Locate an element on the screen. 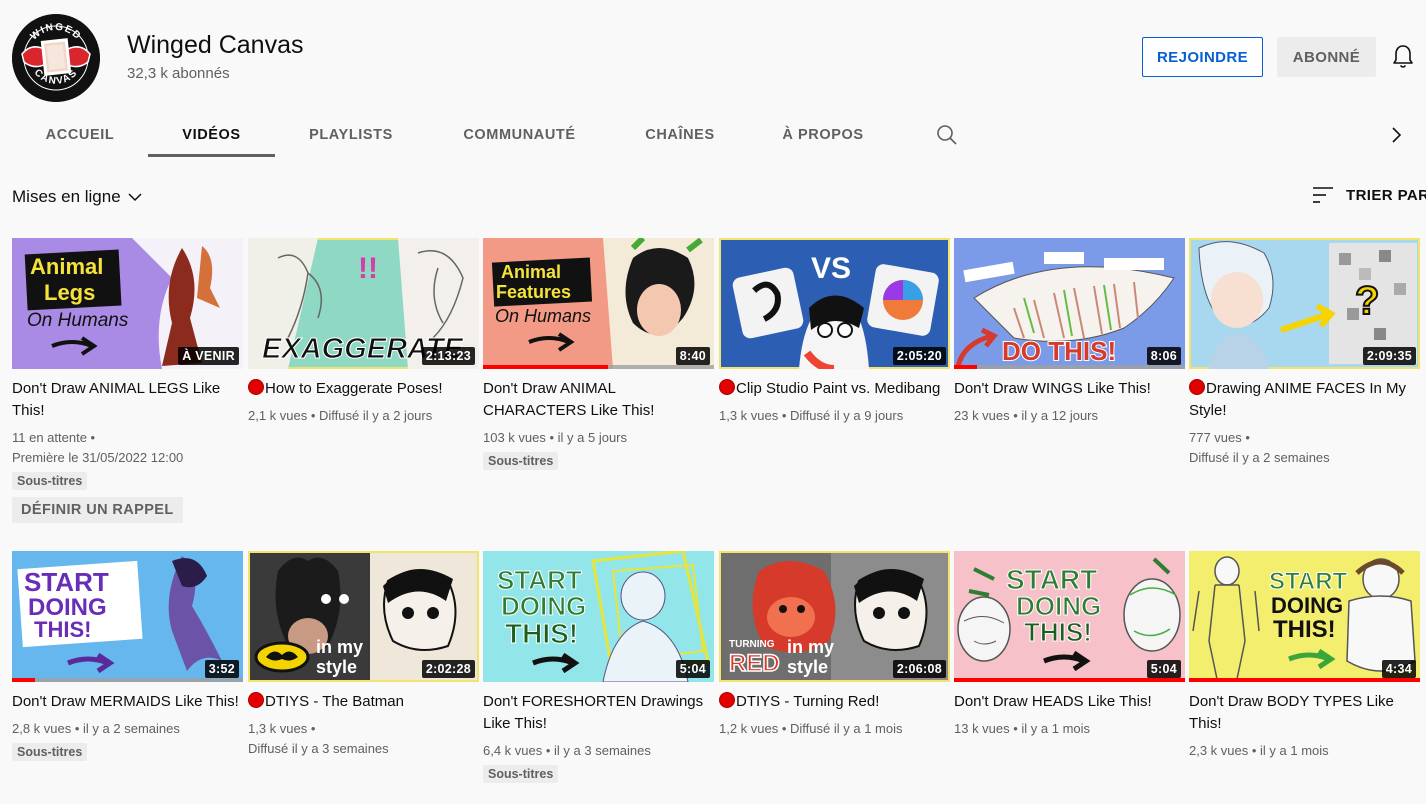 Image resolution: width=1426 pixels, height=804 pixels. set-reminder-button: DÉFINIR UN RAPPEL is located at coordinates (97, 510).